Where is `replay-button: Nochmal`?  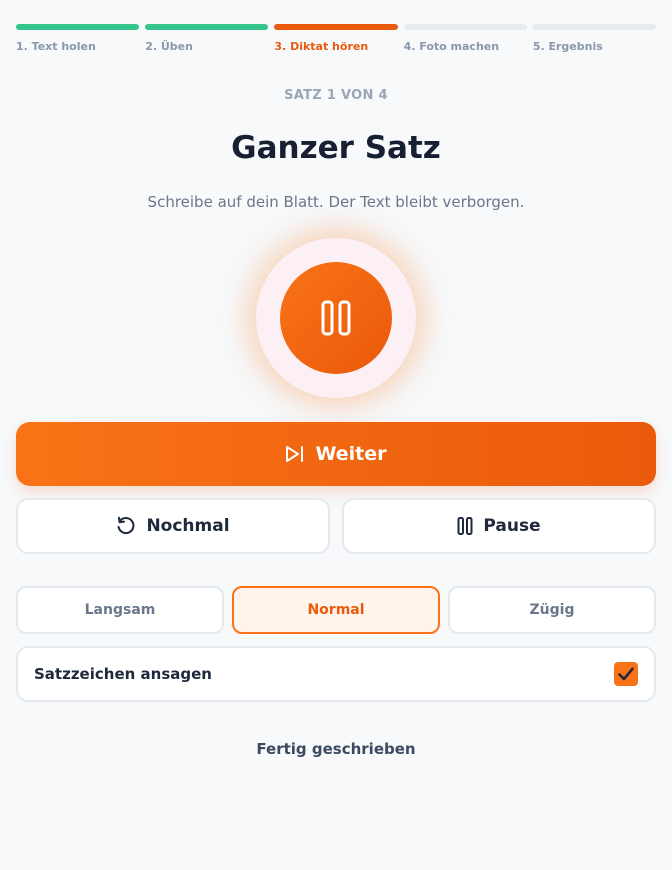 replay-button: Nochmal is located at coordinates (173, 526).